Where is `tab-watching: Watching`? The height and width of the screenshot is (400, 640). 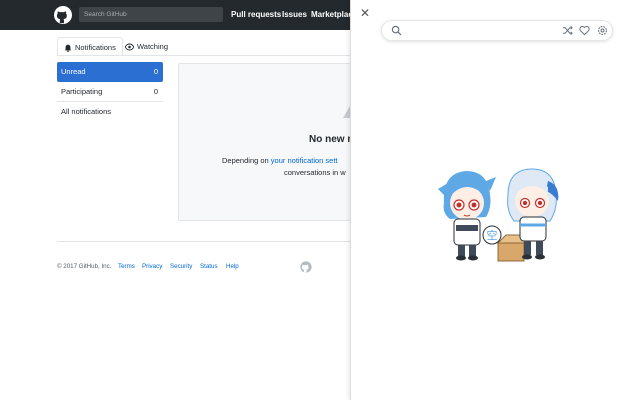 tab-watching: Watching is located at coordinates (146, 46).